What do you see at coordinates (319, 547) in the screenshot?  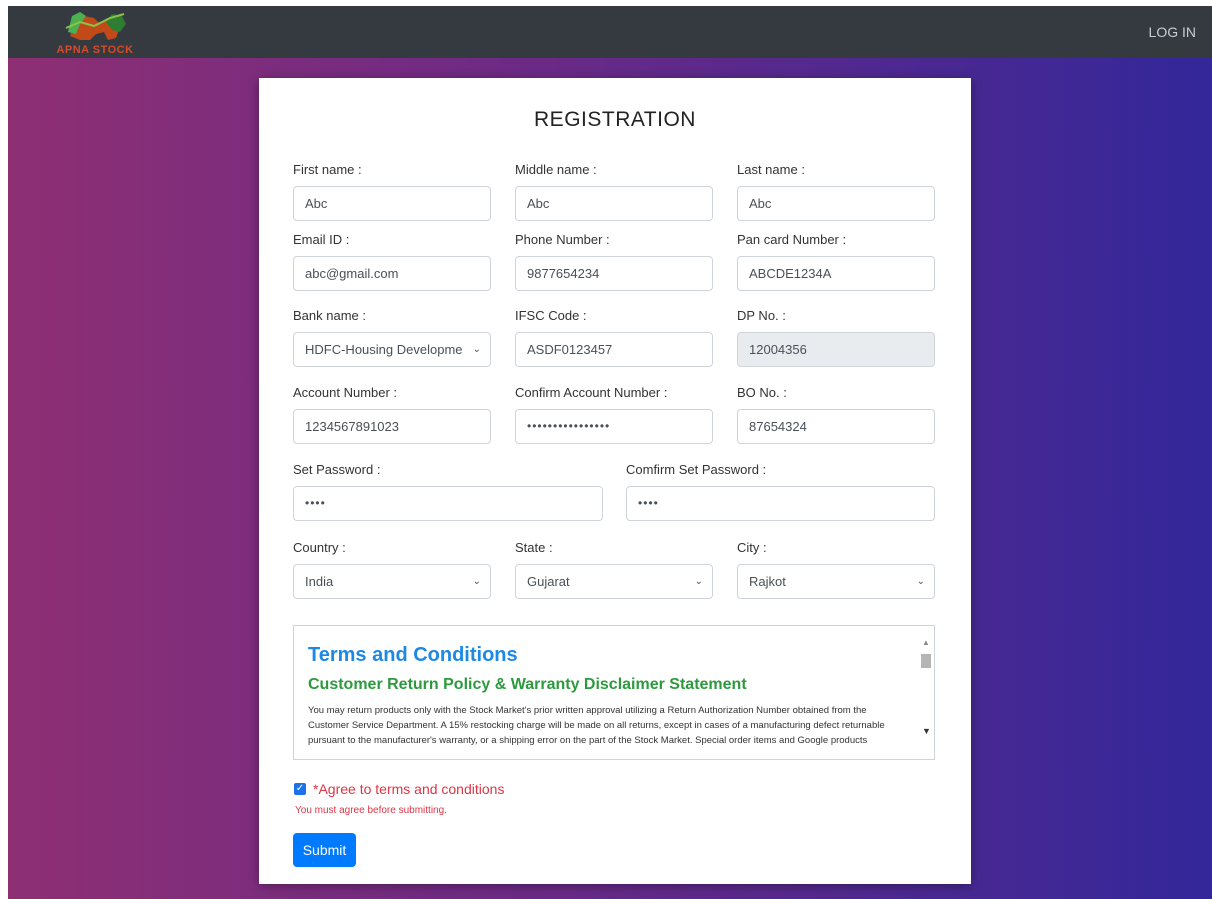 I see `country-label: Country :` at bounding box center [319, 547].